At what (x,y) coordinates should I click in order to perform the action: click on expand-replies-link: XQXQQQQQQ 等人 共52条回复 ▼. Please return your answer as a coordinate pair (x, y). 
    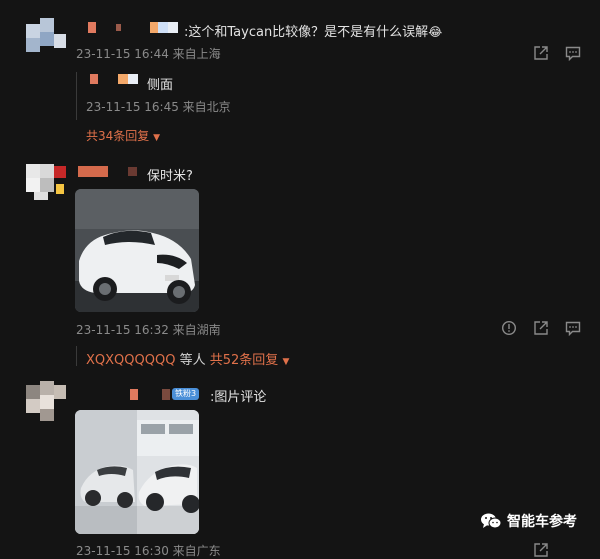
    Looking at the image, I should click on (187, 358).